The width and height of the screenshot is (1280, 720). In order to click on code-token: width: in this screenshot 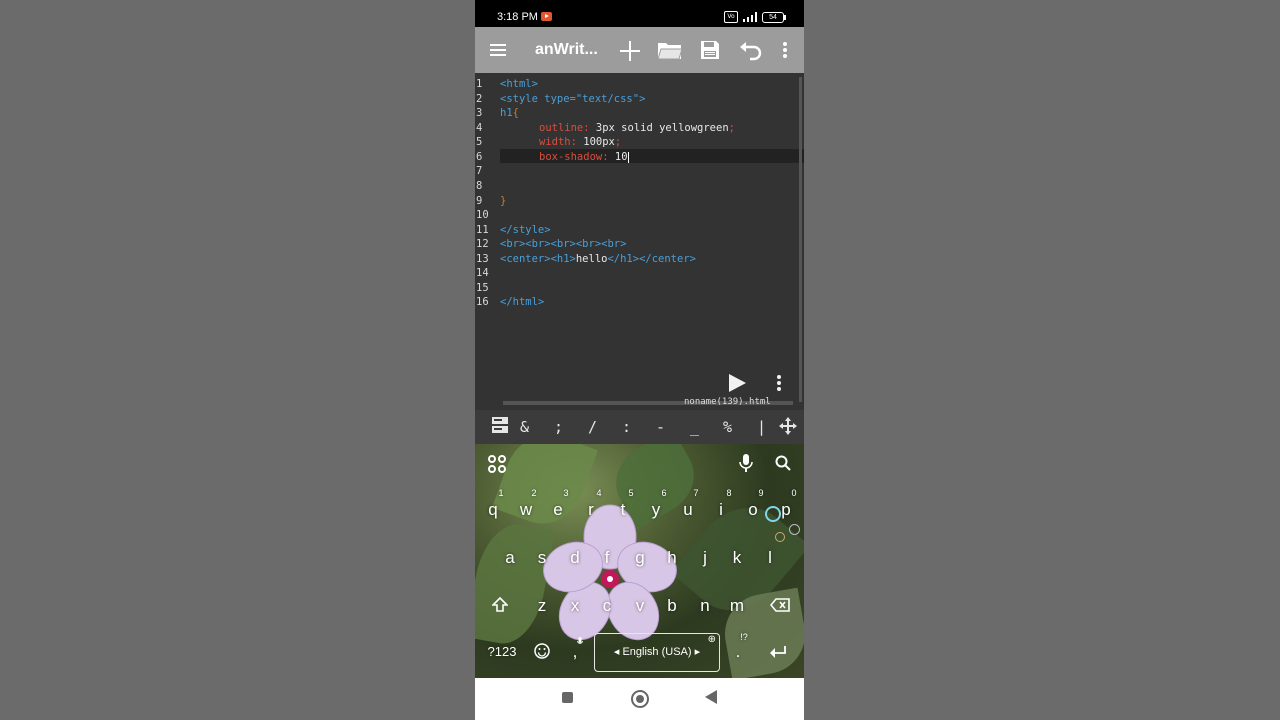, I will do `click(558, 142)`.